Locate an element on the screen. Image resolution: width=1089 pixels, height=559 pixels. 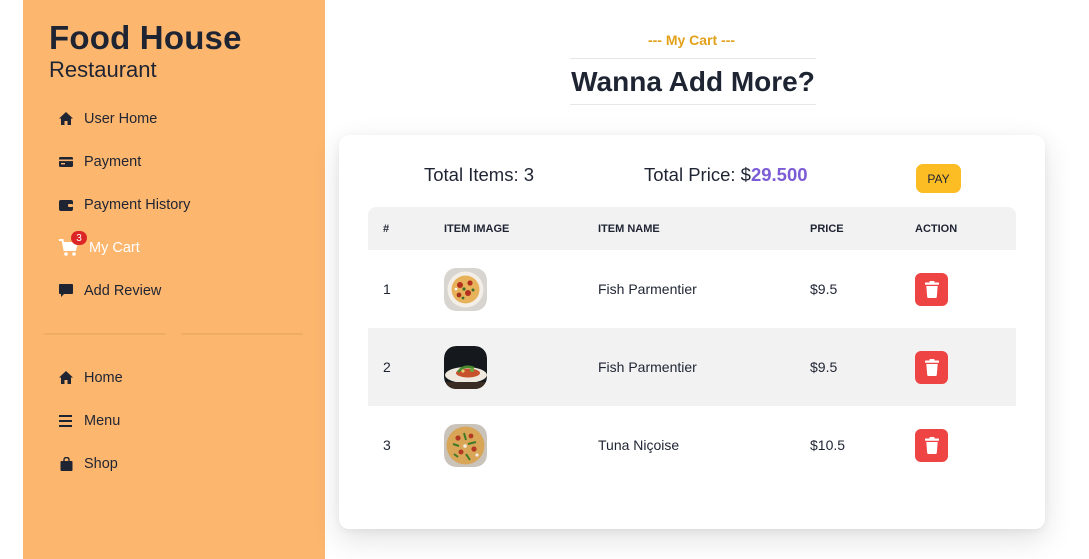
sidebar-item-payment-history: Payment History is located at coordinates (184, 204).